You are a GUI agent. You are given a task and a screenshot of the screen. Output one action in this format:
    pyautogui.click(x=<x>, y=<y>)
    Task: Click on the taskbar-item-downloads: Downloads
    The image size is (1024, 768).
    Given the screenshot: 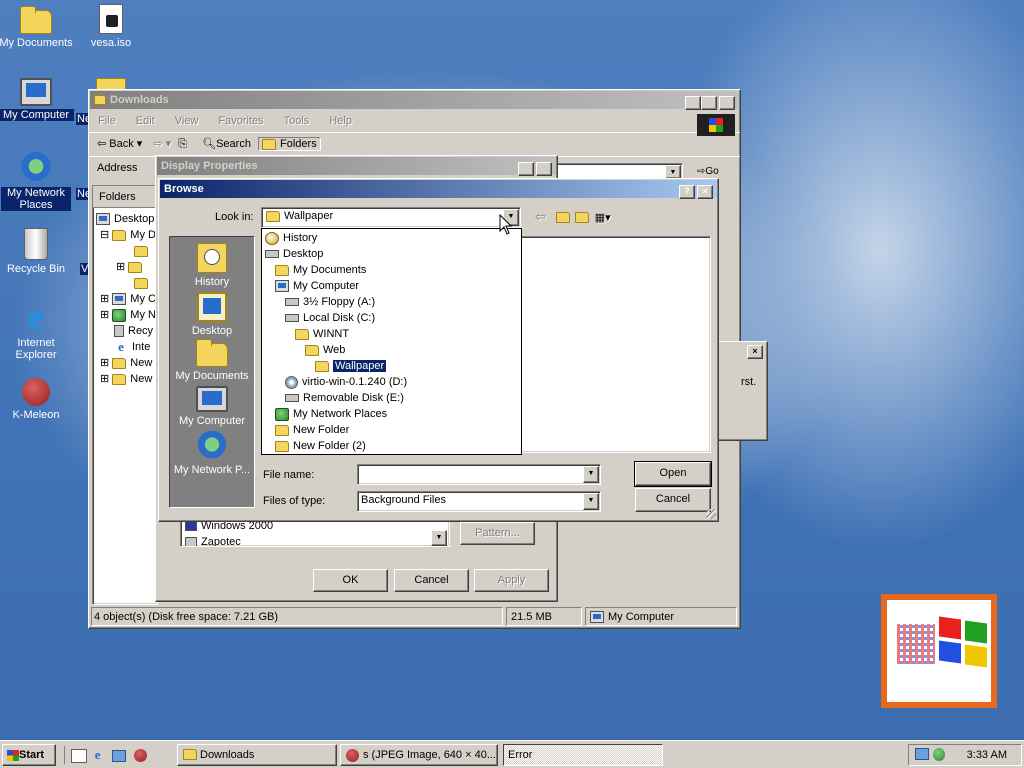 What is the action you would take?
    pyautogui.click(x=257, y=755)
    